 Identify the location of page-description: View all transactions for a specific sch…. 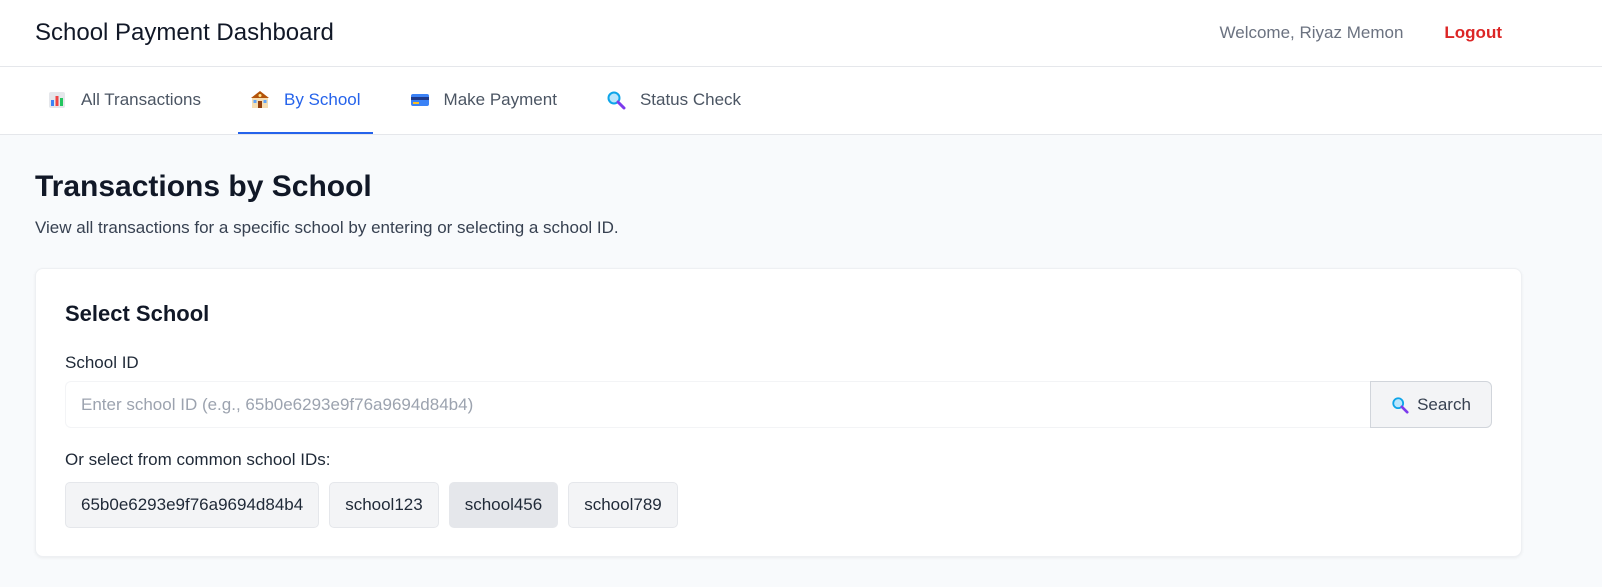
(327, 227).